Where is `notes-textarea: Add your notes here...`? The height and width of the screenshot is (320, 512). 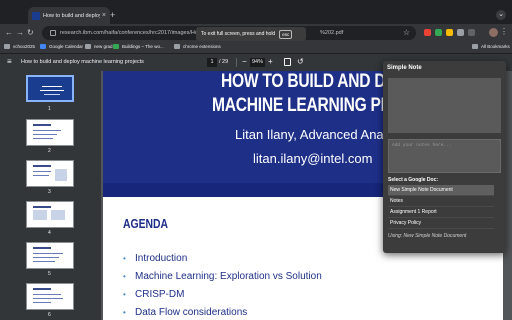 notes-textarea: Add your notes here... is located at coordinates (444, 156).